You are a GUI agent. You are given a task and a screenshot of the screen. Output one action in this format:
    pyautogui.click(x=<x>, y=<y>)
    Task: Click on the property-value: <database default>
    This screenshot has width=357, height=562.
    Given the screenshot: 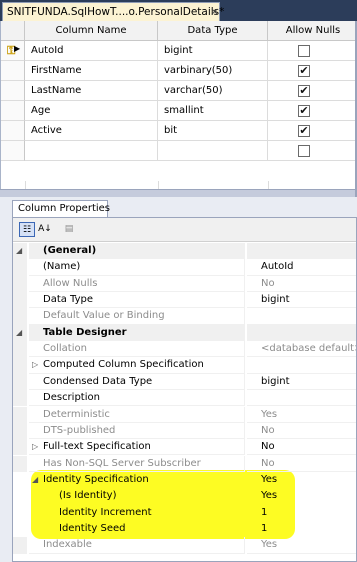 What is the action you would take?
    pyautogui.click(x=301, y=349)
    